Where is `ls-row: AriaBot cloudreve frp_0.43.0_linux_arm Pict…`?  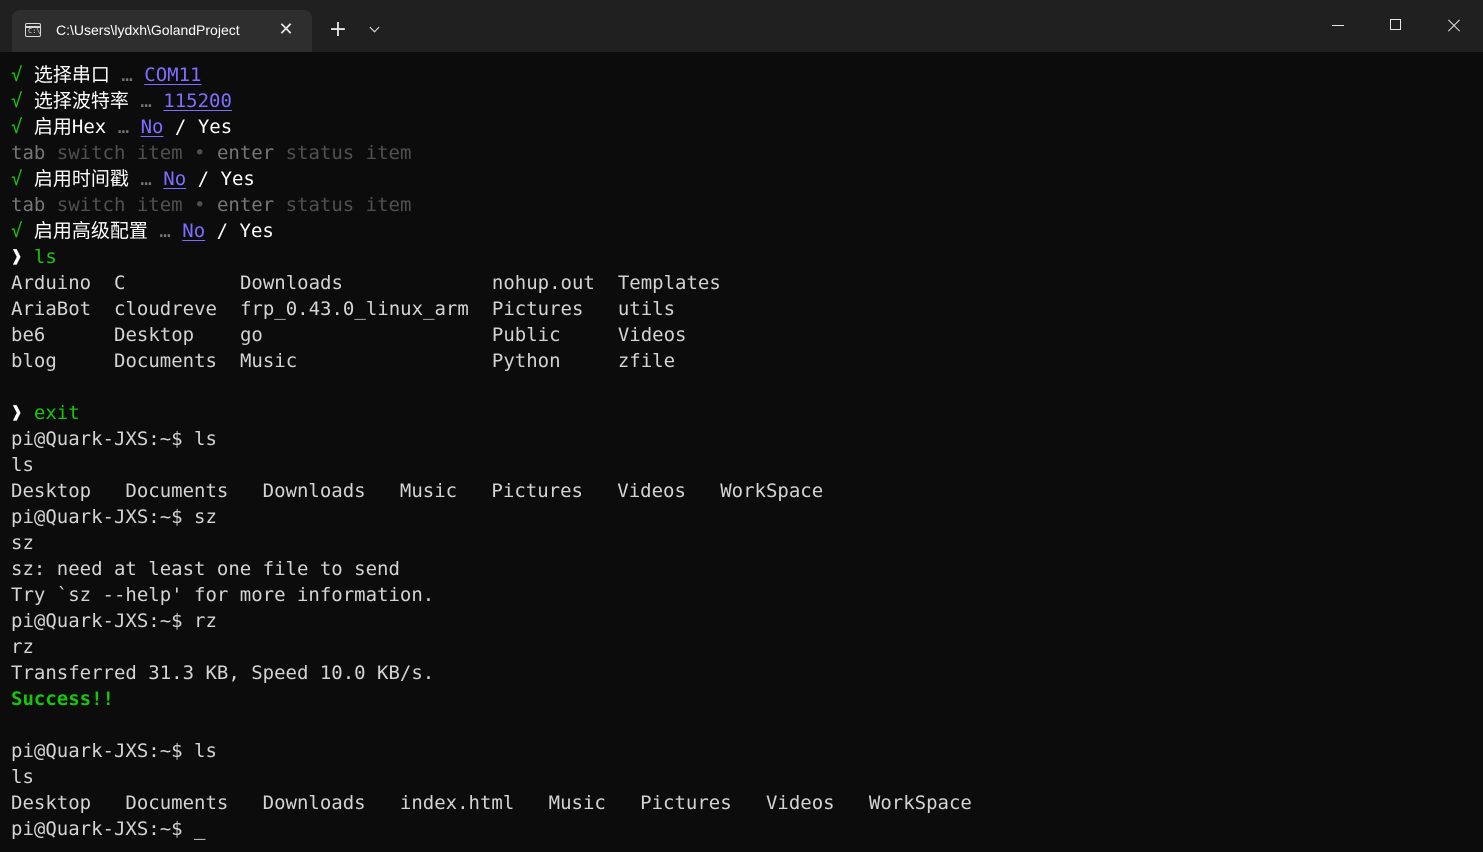 ls-row: AriaBot cloudreve frp_0.43.0_linux_arm Pict… is located at coordinates (747, 309).